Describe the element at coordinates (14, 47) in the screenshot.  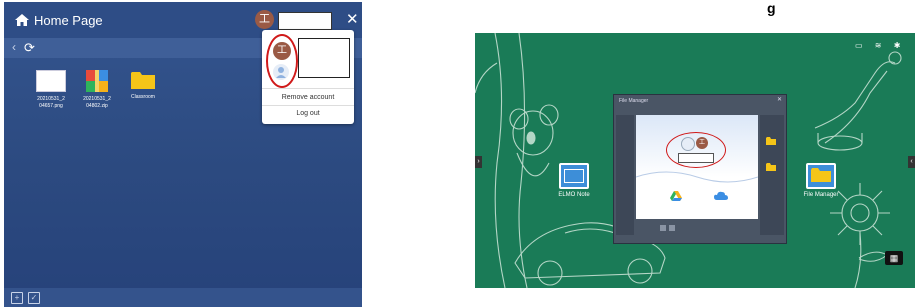
I see `back-chevron-icon: ‹` at that location.